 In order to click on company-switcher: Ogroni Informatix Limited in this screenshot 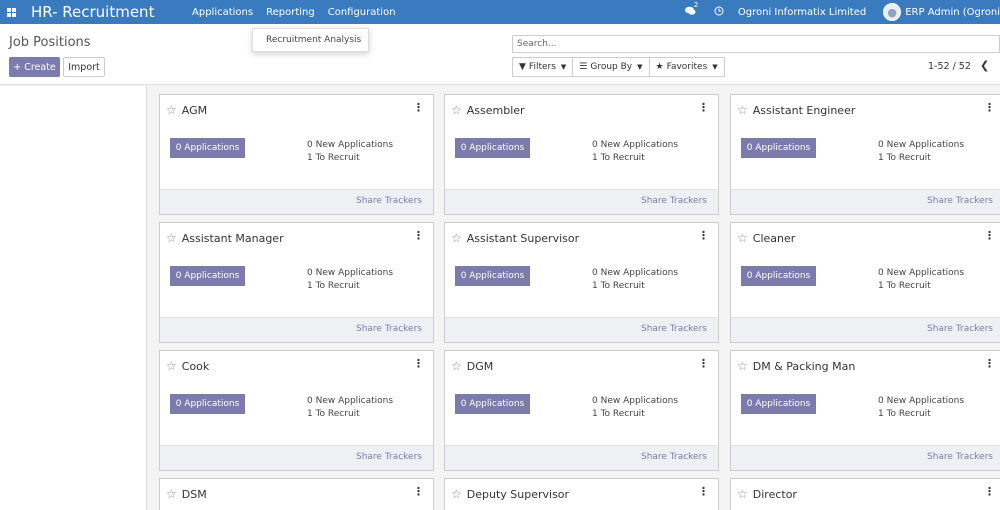, I will do `click(802, 12)`.